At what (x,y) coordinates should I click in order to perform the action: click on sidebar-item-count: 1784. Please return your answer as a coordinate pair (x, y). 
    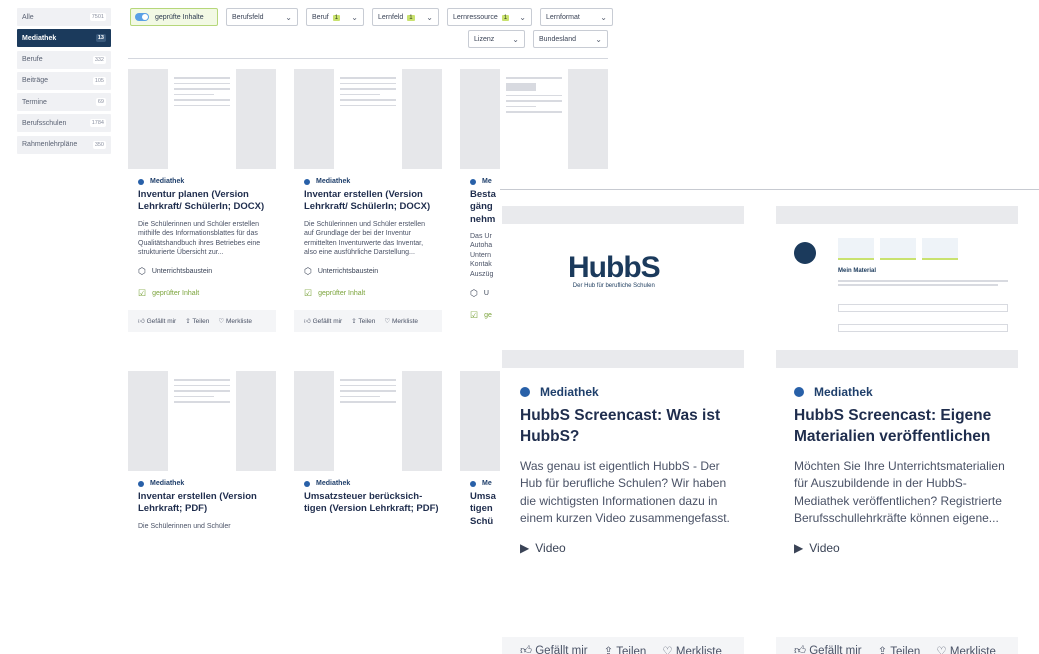
    Looking at the image, I should click on (97, 123).